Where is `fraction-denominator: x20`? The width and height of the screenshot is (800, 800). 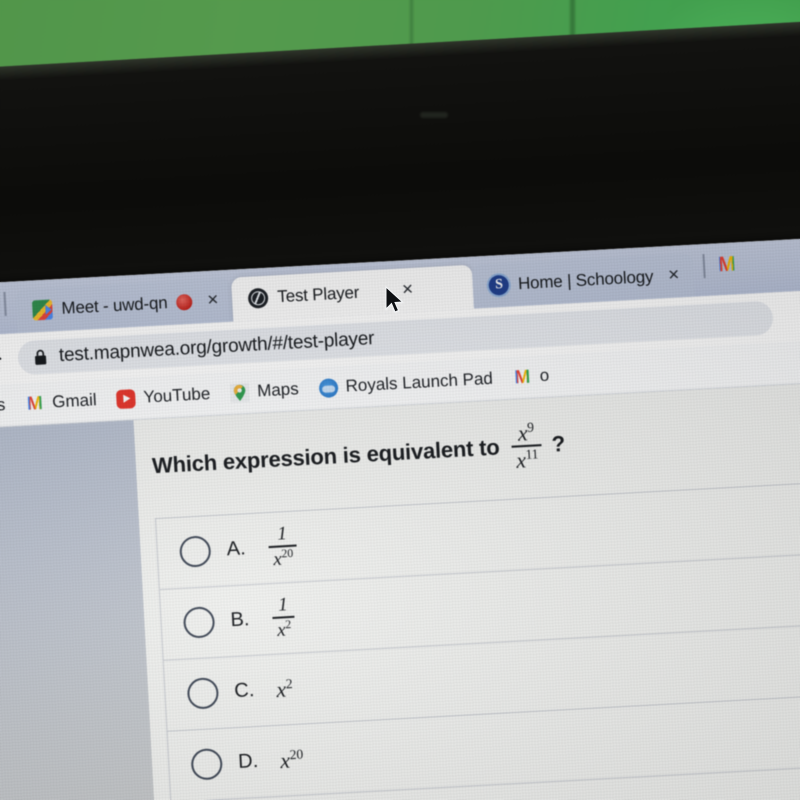
fraction-denominator: x20 is located at coordinates (283, 557).